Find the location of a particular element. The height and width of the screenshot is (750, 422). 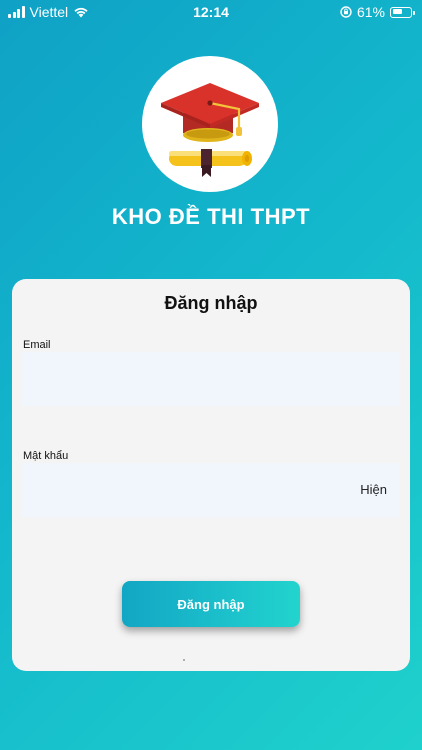

show-password-toggle: Hiện is located at coordinates (373, 489).